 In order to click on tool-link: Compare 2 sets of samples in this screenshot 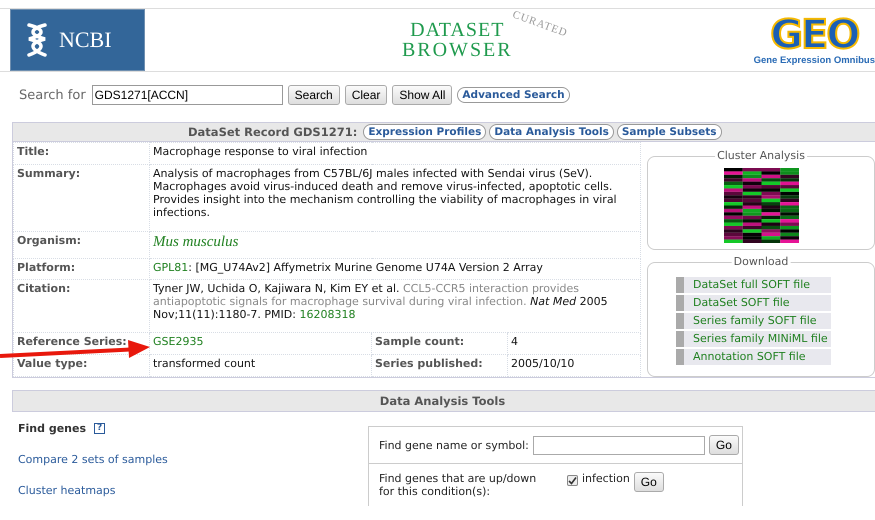, I will do `click(93, 459)`.